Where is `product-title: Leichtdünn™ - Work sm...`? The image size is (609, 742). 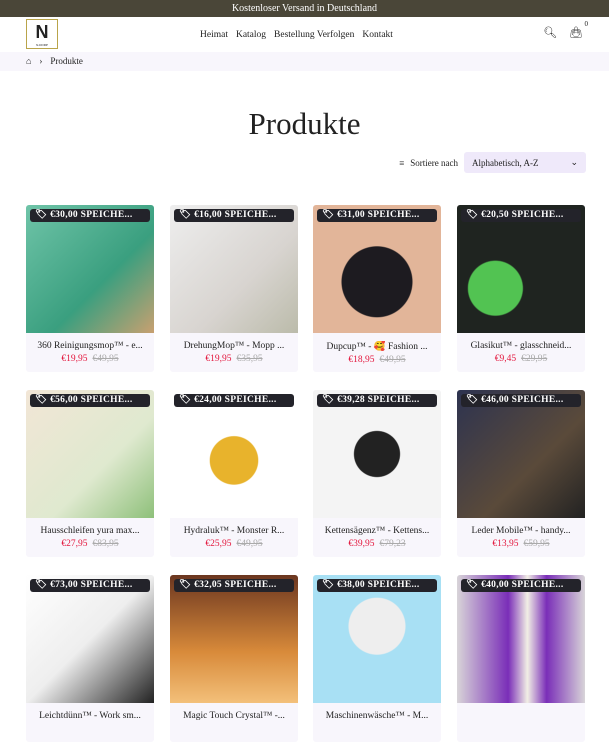 product-title: Leichtdünn™ - Work sm... is located at coordinates (90, 716).